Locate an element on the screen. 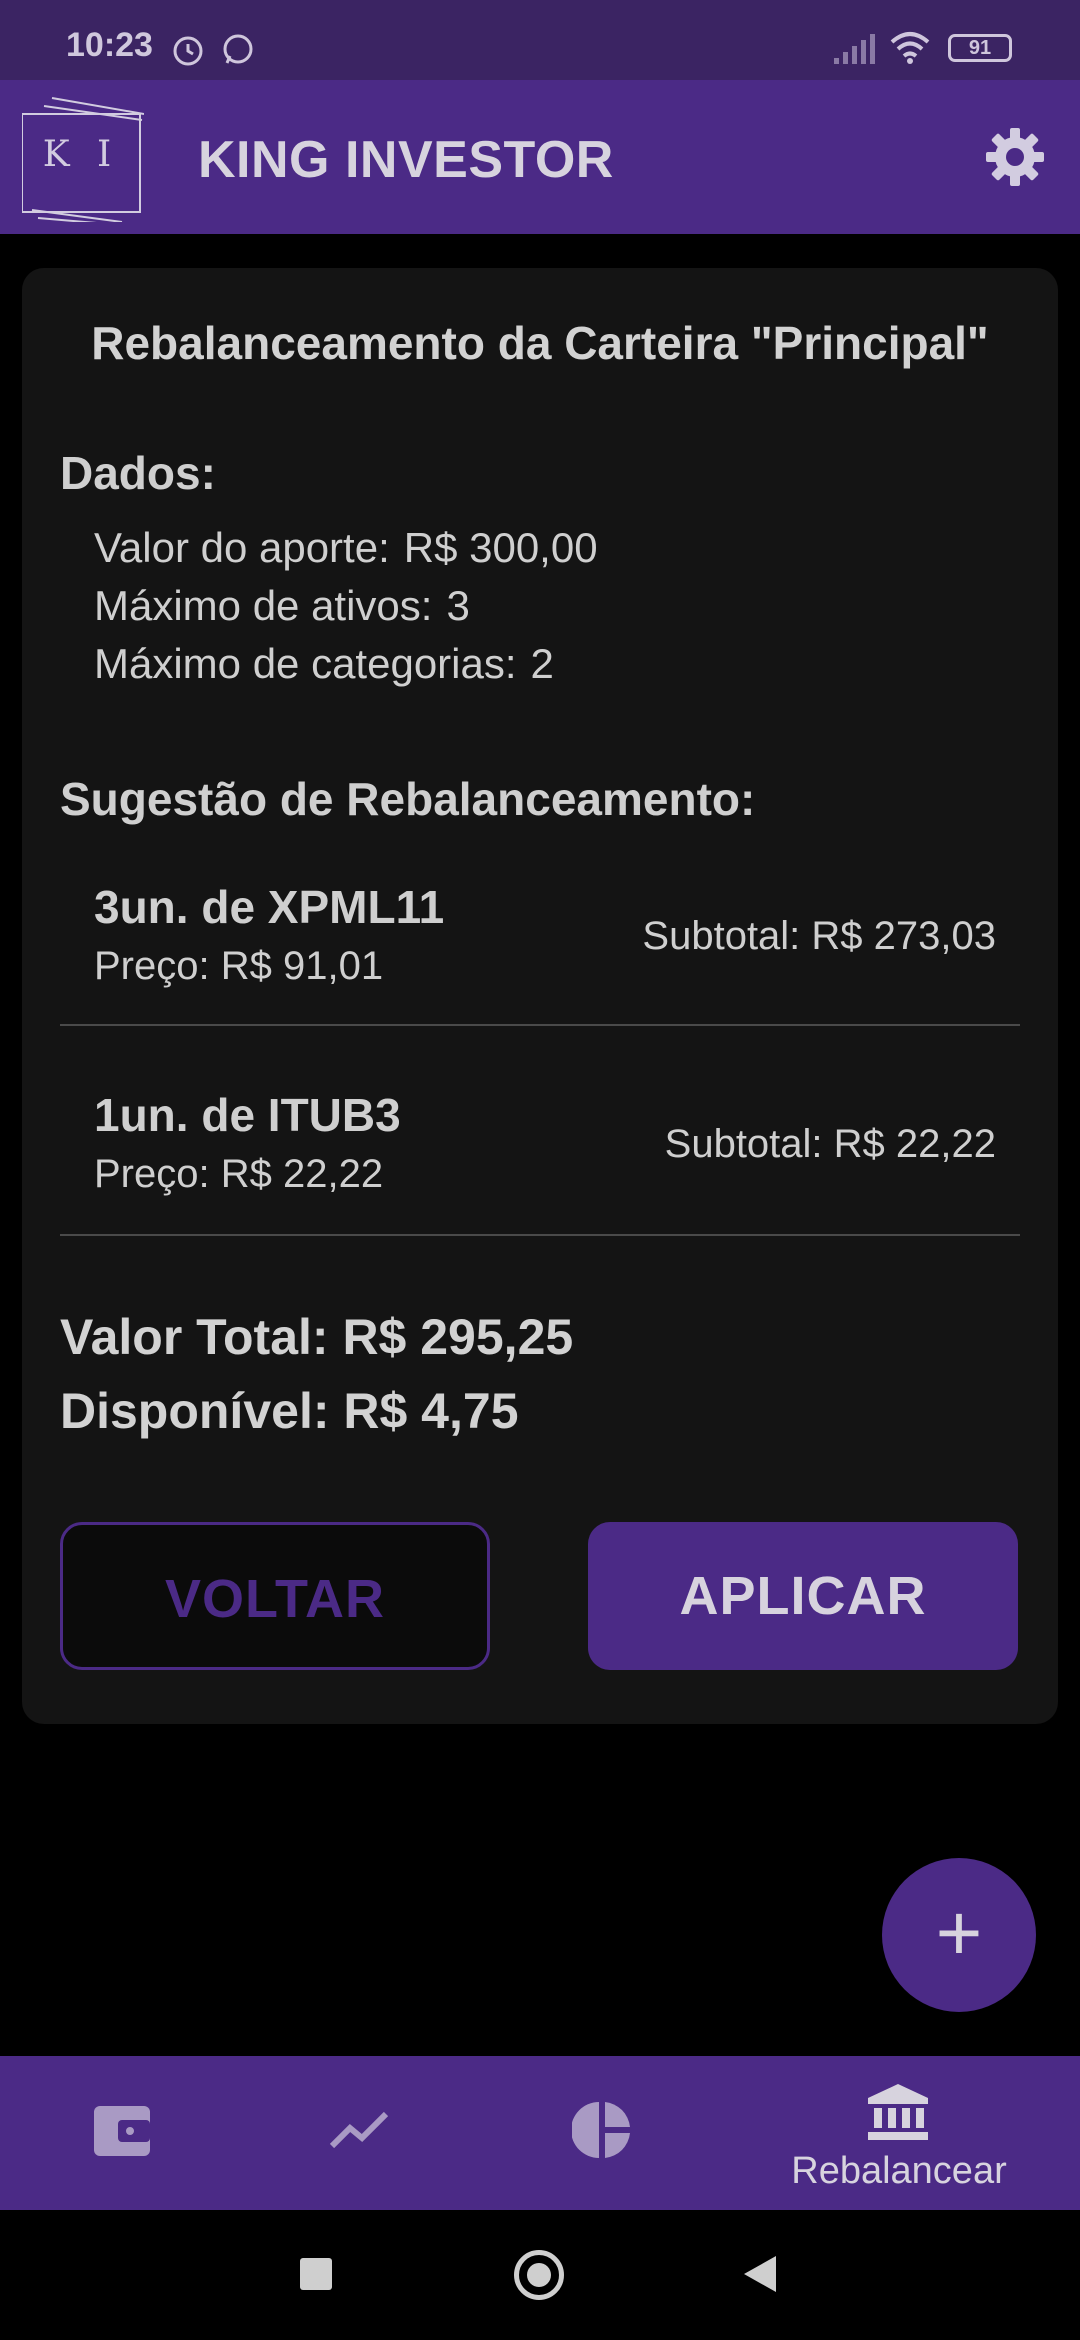 The image size is (1080, 2340). item-name: 1un. de ITUB3 is located at coordinates (247, 1115).